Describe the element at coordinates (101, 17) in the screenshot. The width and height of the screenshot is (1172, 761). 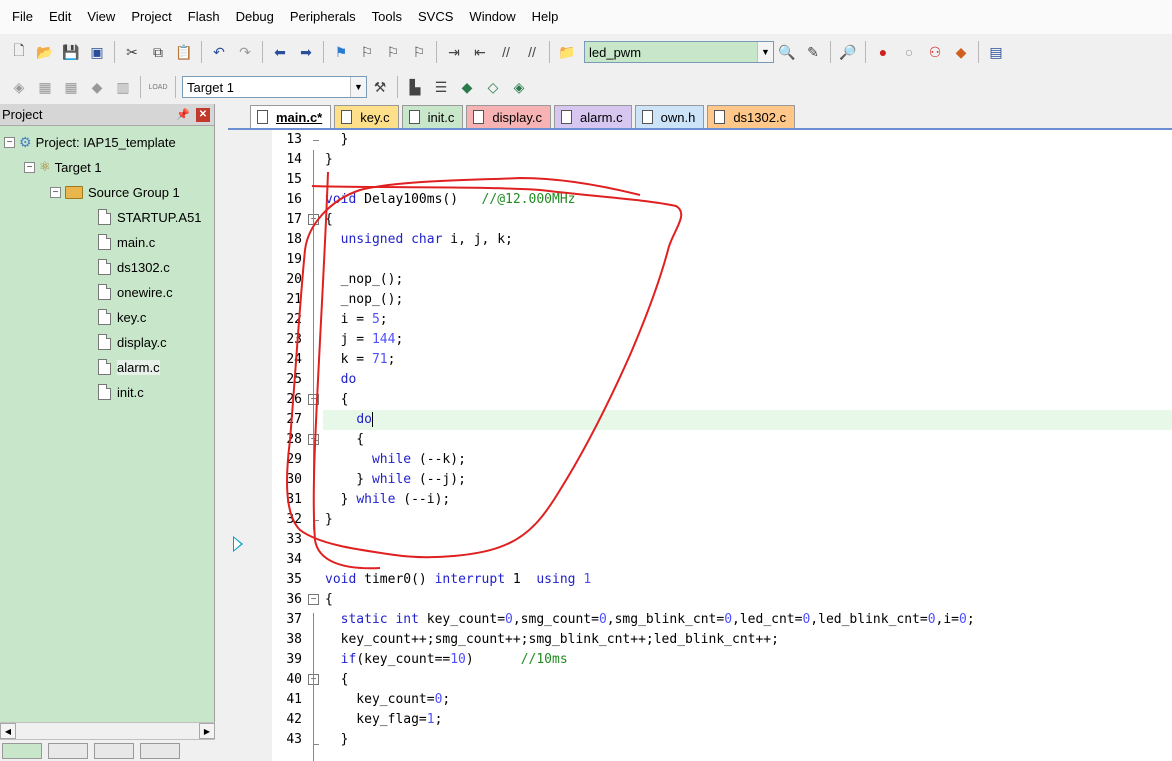
I see `menu-view: View` at that location.